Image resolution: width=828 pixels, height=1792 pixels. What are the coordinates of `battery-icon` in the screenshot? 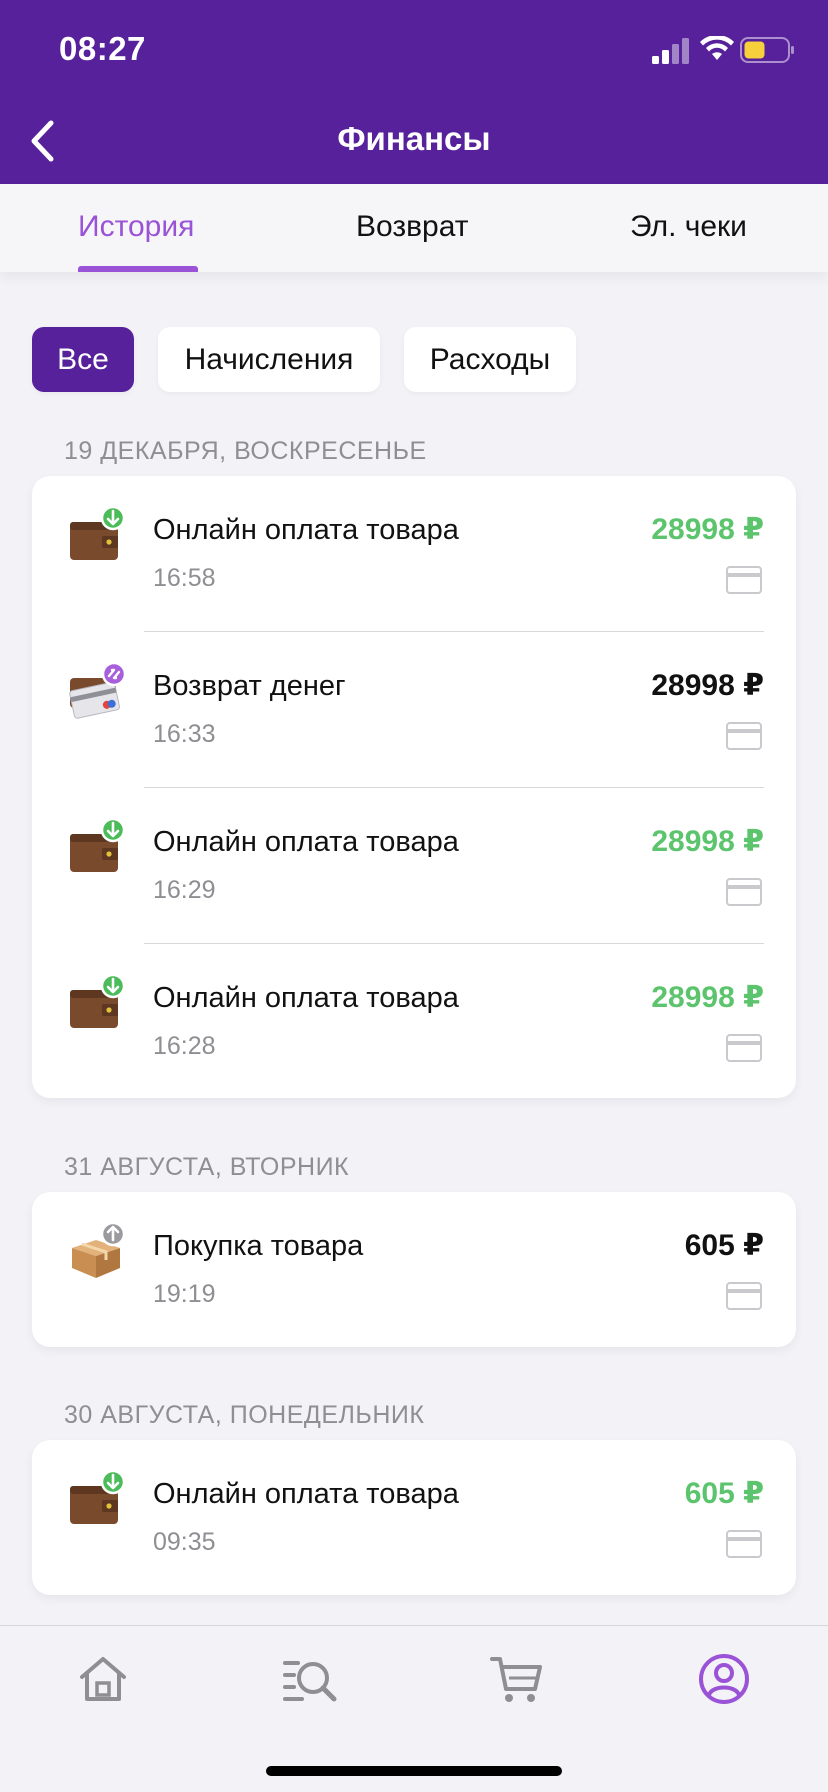 It's located at (767, 50).